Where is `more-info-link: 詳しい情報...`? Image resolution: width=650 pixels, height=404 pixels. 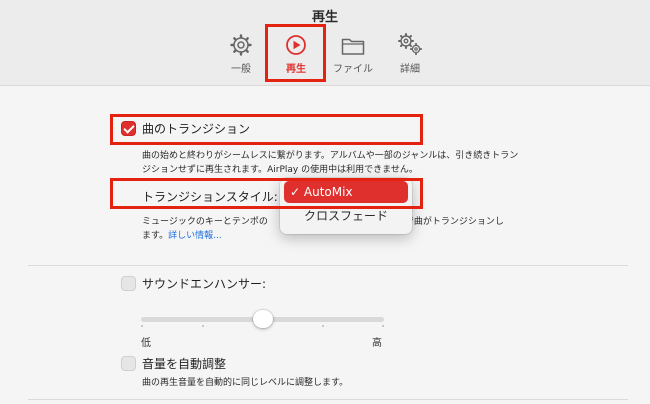
more-info-link: 詳しい情報... is located at coordinates (195, 236).